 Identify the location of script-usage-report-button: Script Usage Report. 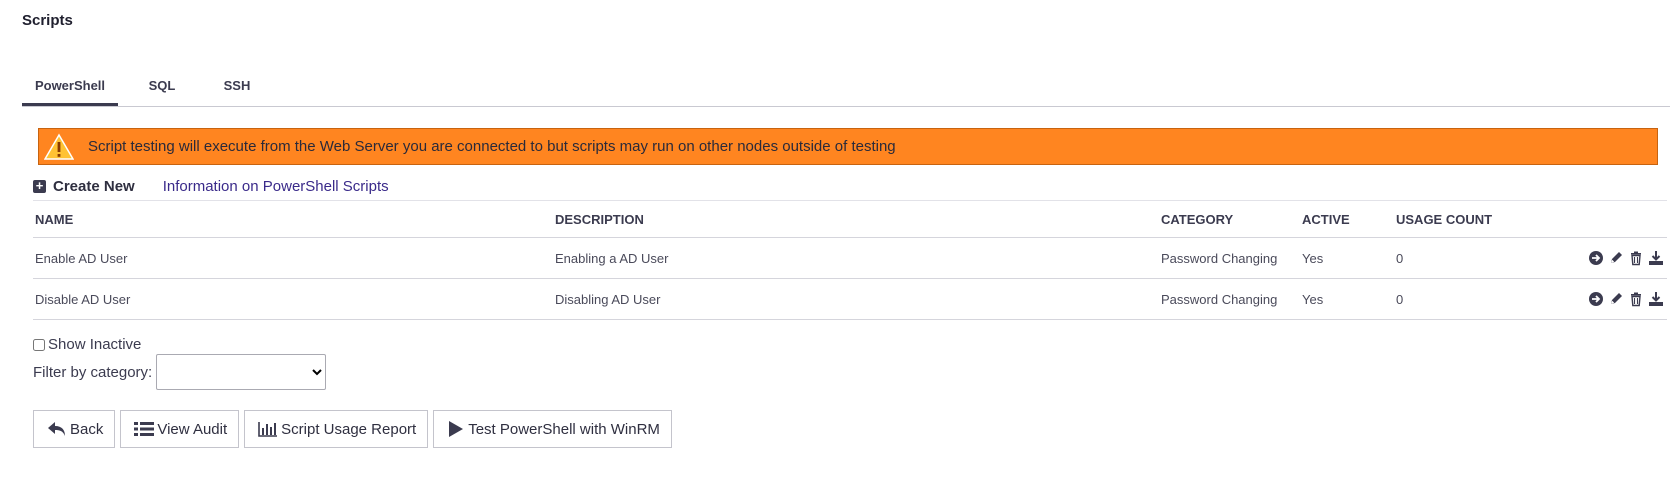
(336, 429).